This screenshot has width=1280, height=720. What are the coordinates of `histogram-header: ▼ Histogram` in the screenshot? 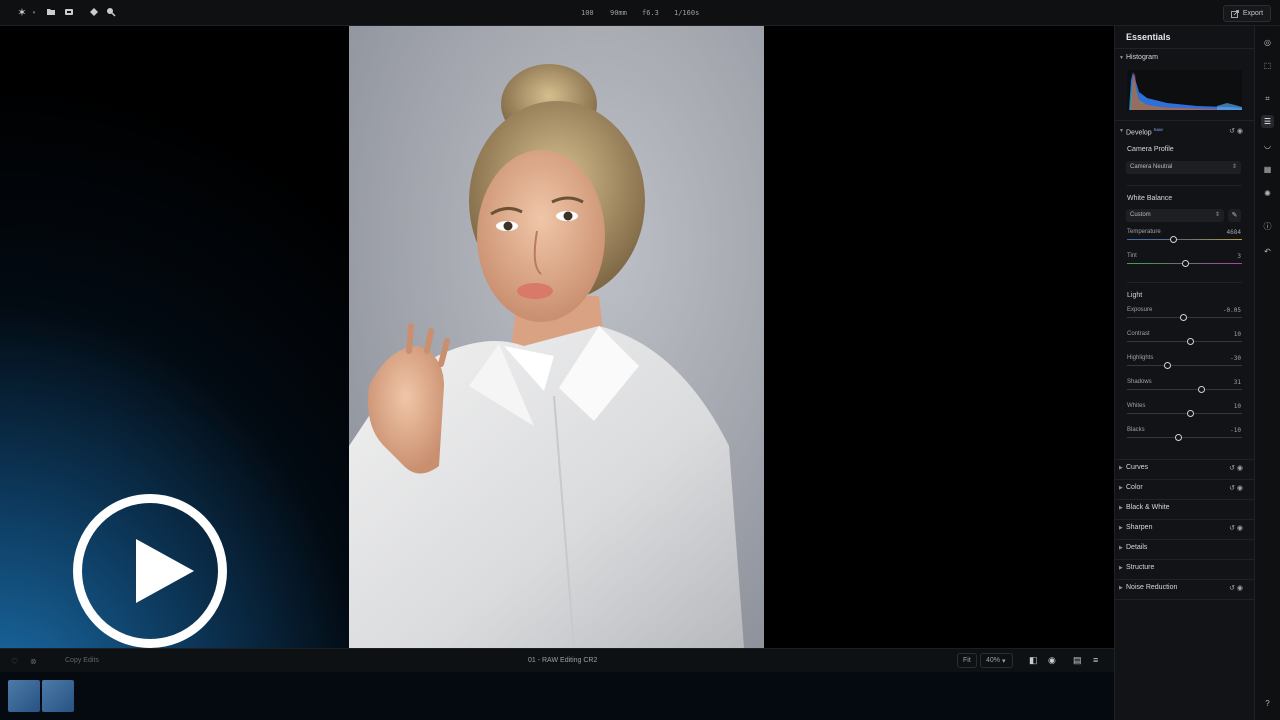 It's located at (1185, 60).